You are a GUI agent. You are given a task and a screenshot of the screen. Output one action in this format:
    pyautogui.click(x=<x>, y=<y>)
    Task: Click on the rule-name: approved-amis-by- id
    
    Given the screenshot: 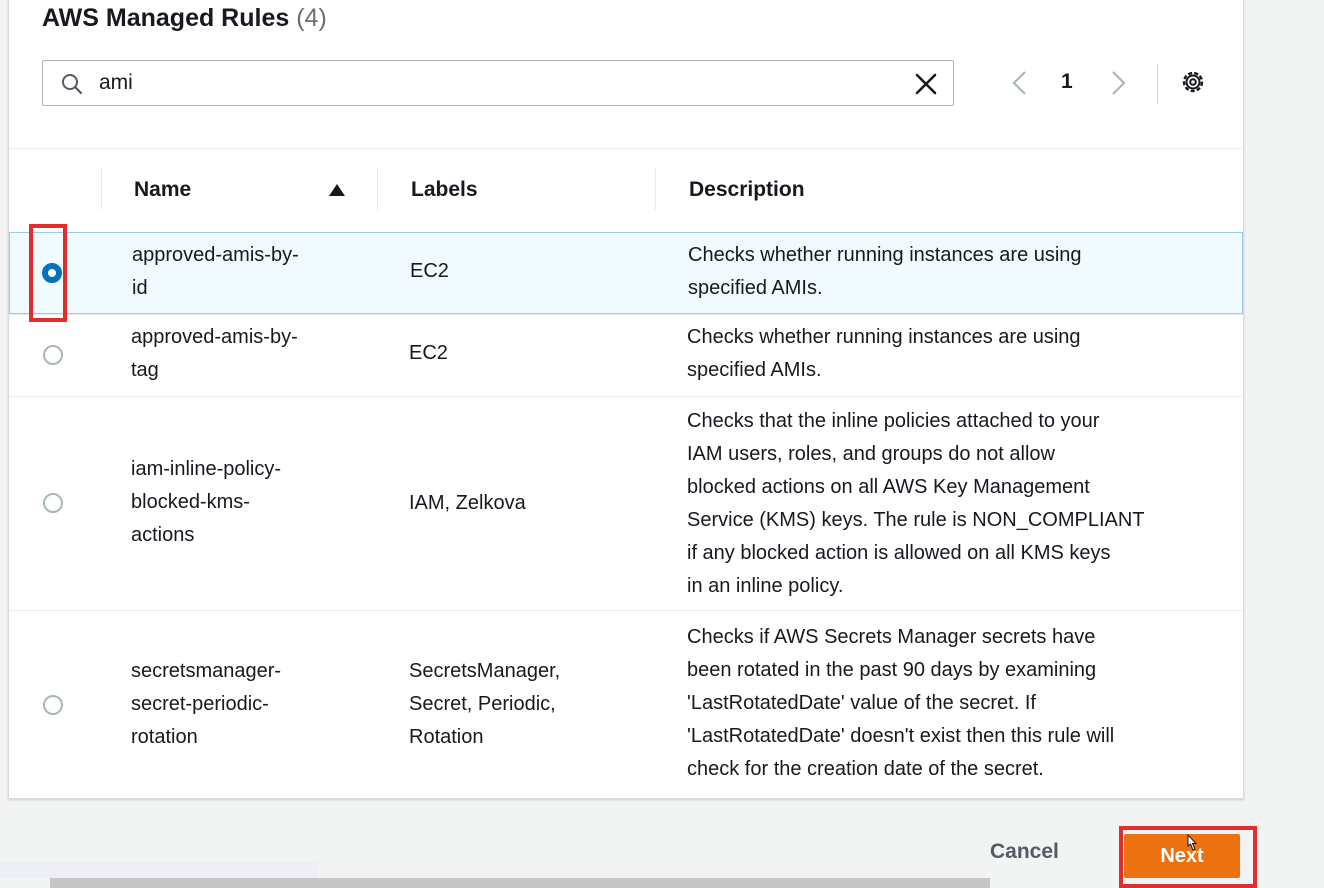 What is the action you would take?
    pyautogui.click(x=215, y=272)
    